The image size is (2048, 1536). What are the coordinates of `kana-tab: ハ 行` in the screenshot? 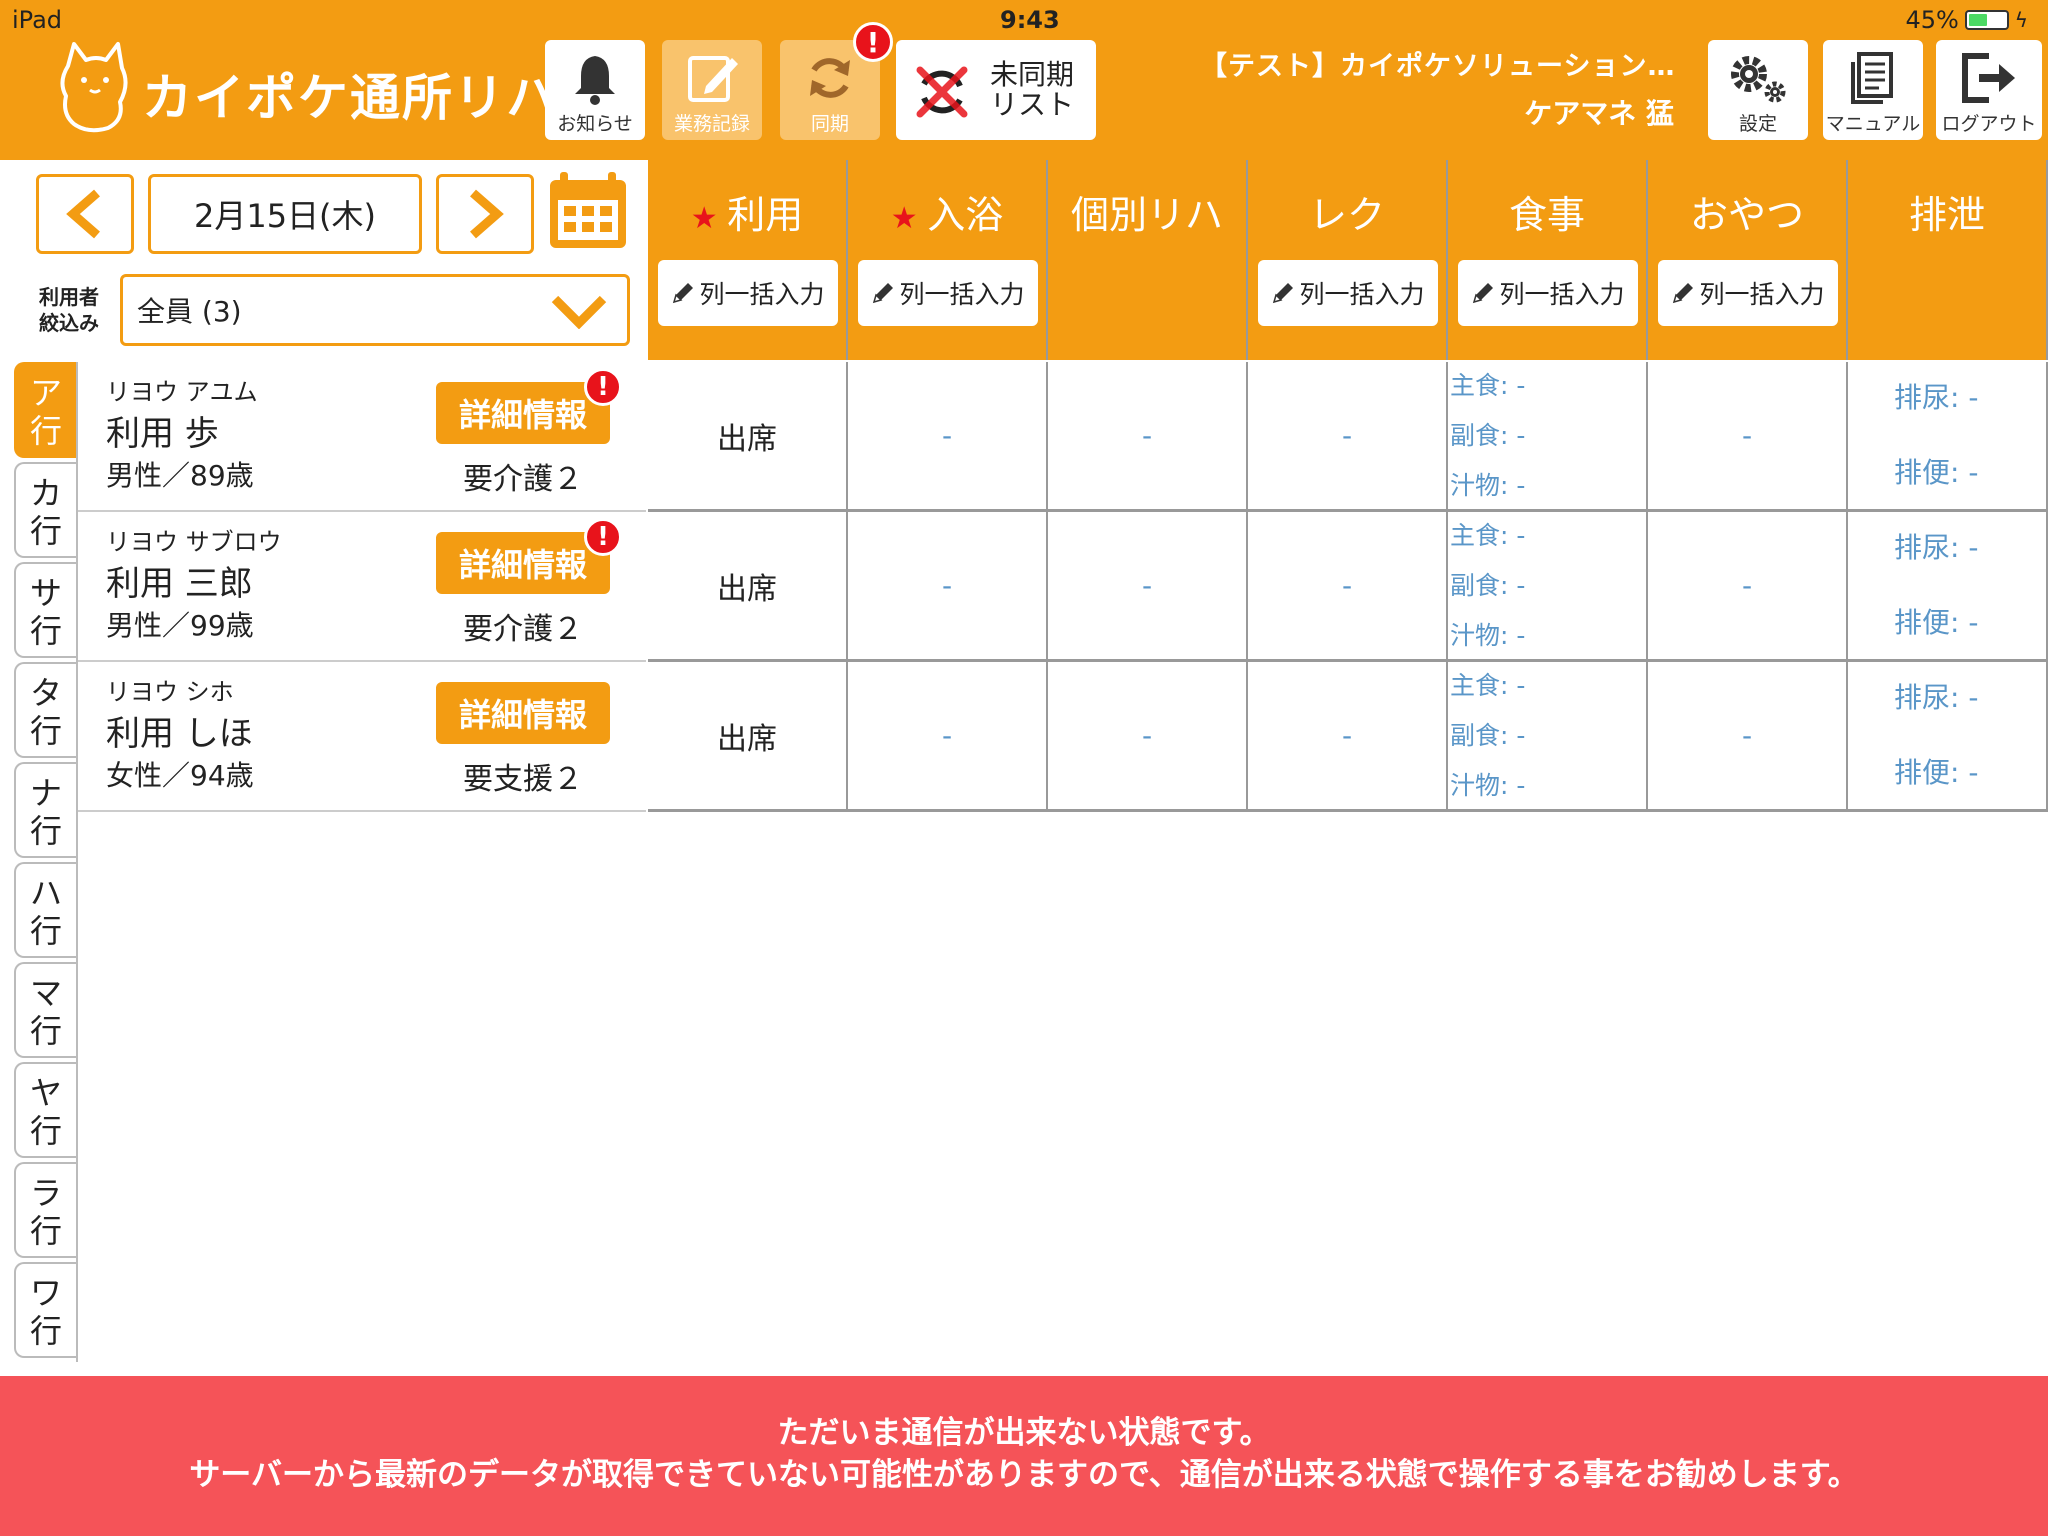 It's located at (45, 910).